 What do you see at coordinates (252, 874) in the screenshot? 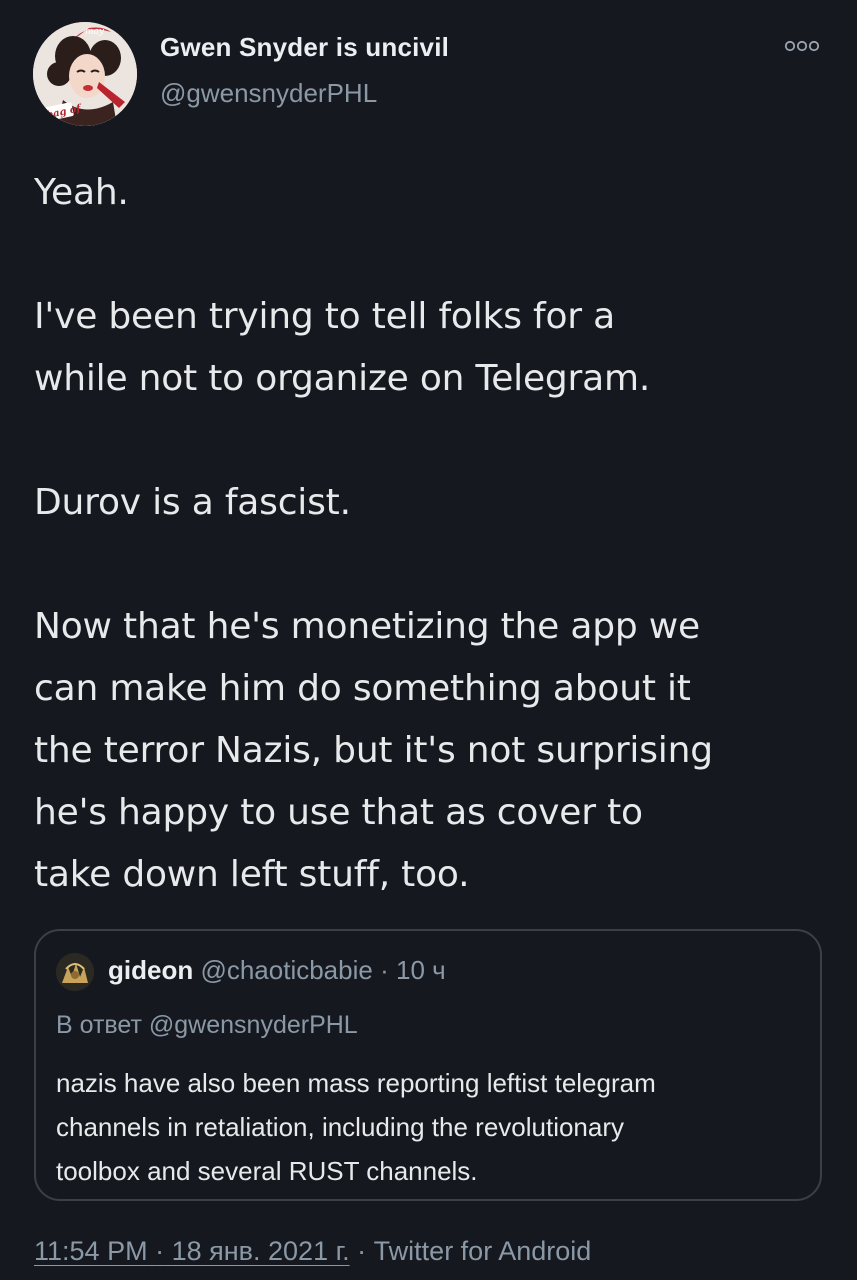
I see `tweet-line: take down left stuff, too.` at bounding box center [252, 874].